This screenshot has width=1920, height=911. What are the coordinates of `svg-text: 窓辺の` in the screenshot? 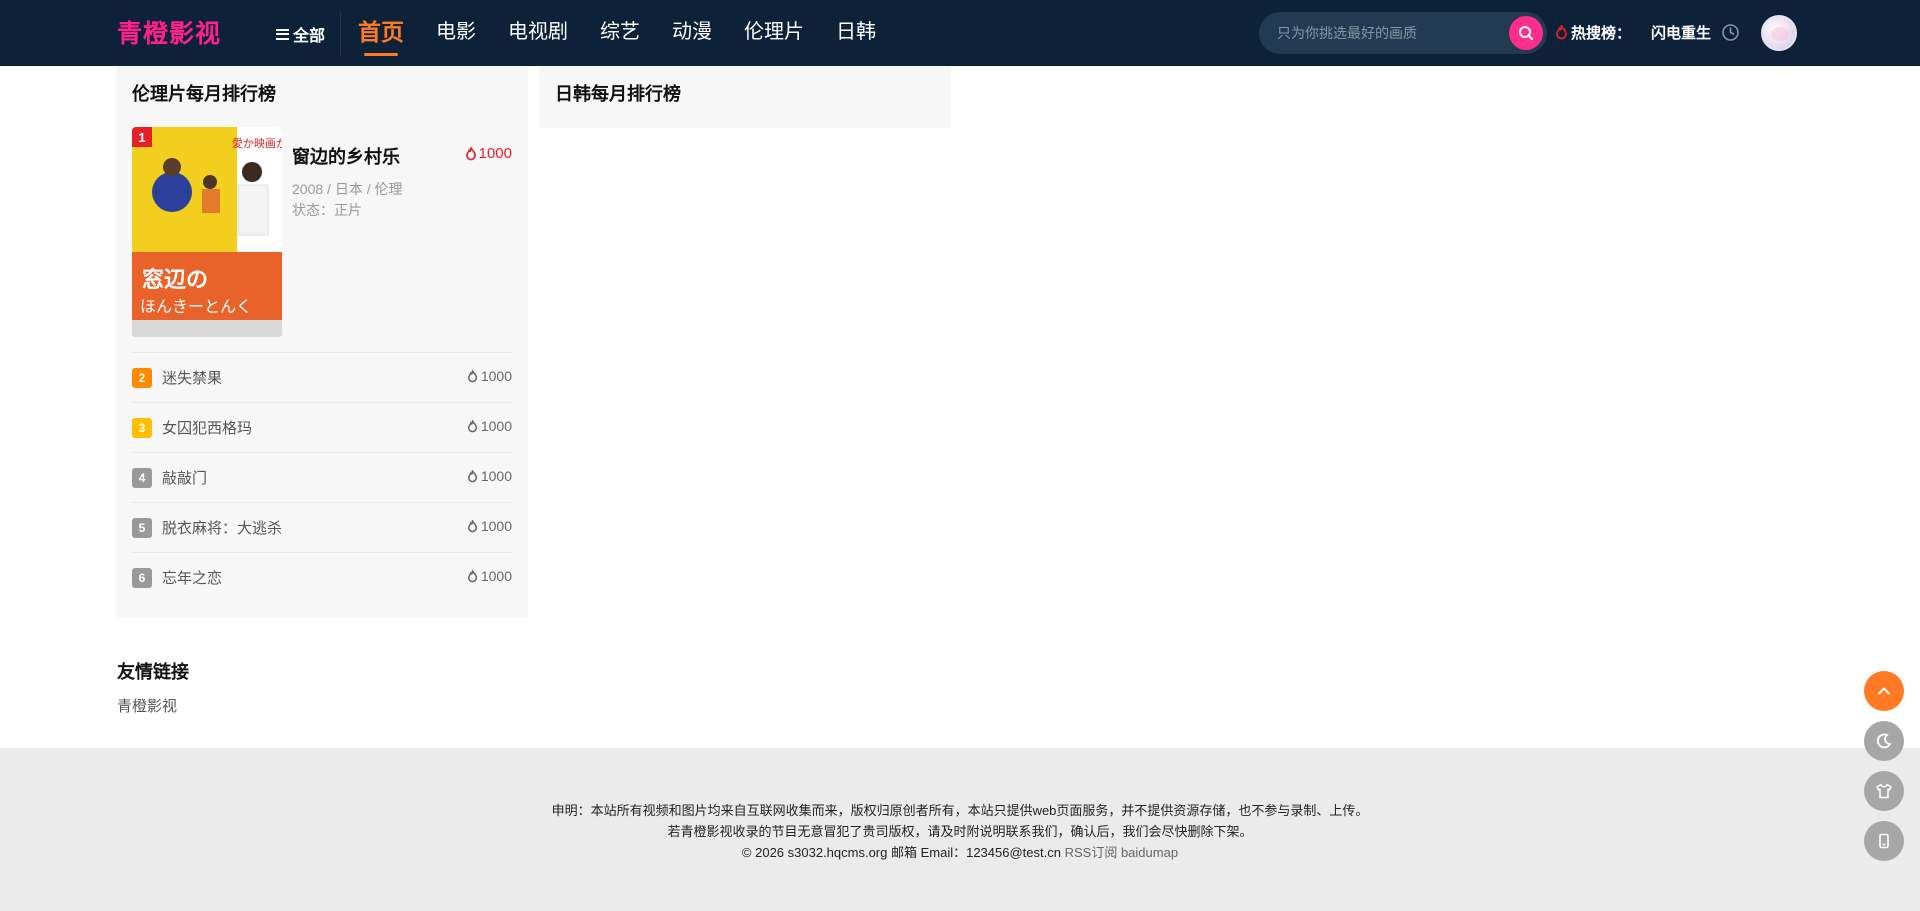 It's located at (175, 280).